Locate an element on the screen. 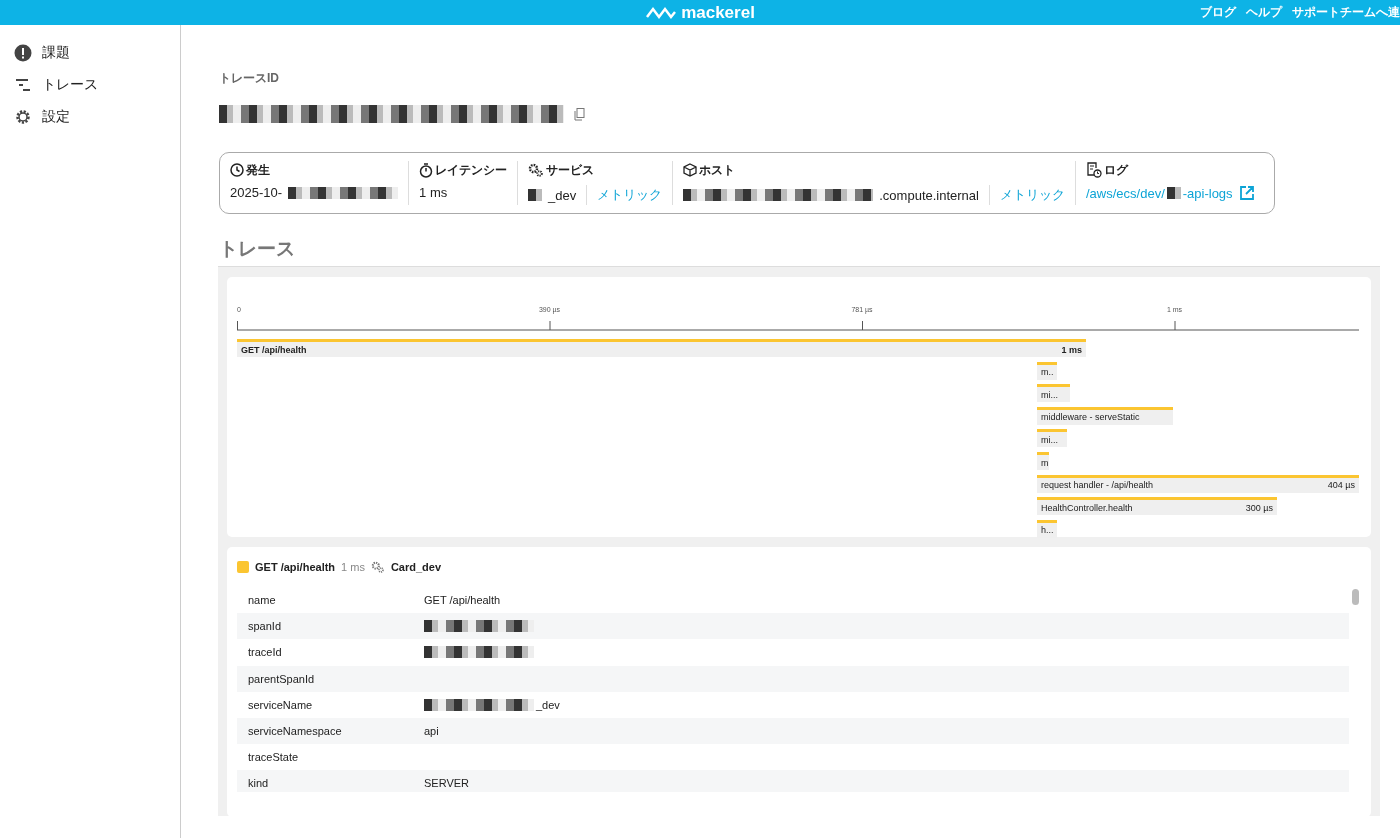 This screenshot has height=838, width=1400. sidebar-item: 課題 is located at coordinates (90, 53).